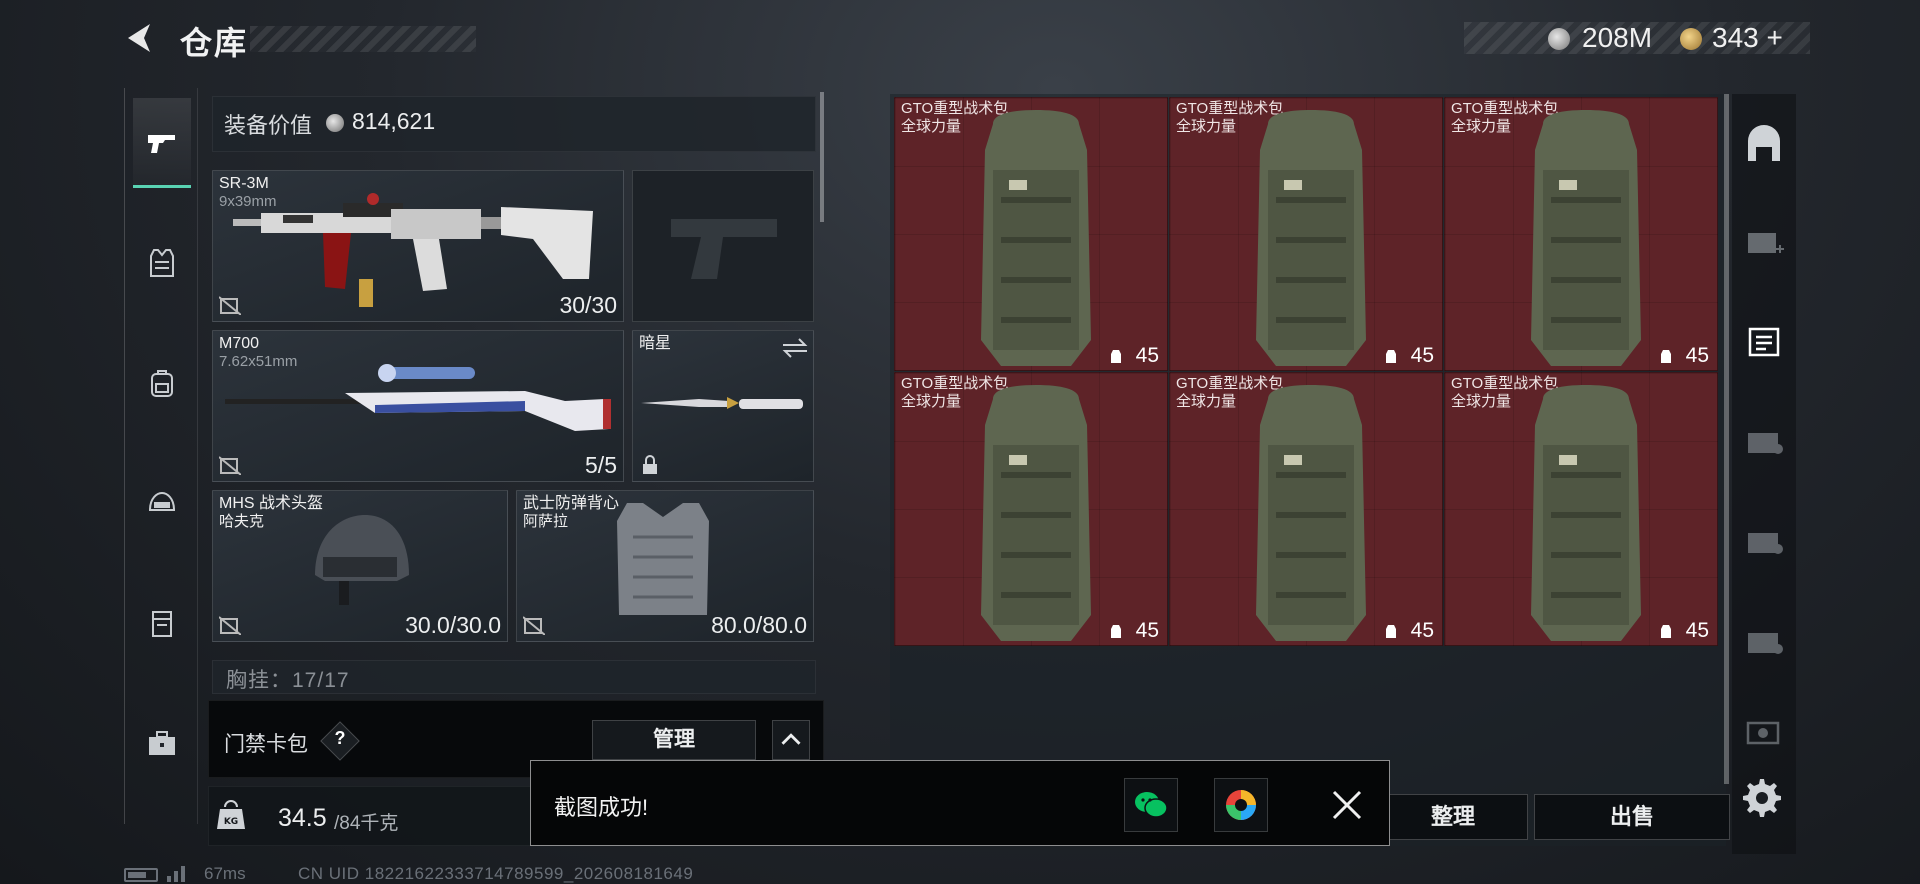  Describe the element at coordinates (225, 873) in the screenshot. I see `ping-value: 67ms` at that location.